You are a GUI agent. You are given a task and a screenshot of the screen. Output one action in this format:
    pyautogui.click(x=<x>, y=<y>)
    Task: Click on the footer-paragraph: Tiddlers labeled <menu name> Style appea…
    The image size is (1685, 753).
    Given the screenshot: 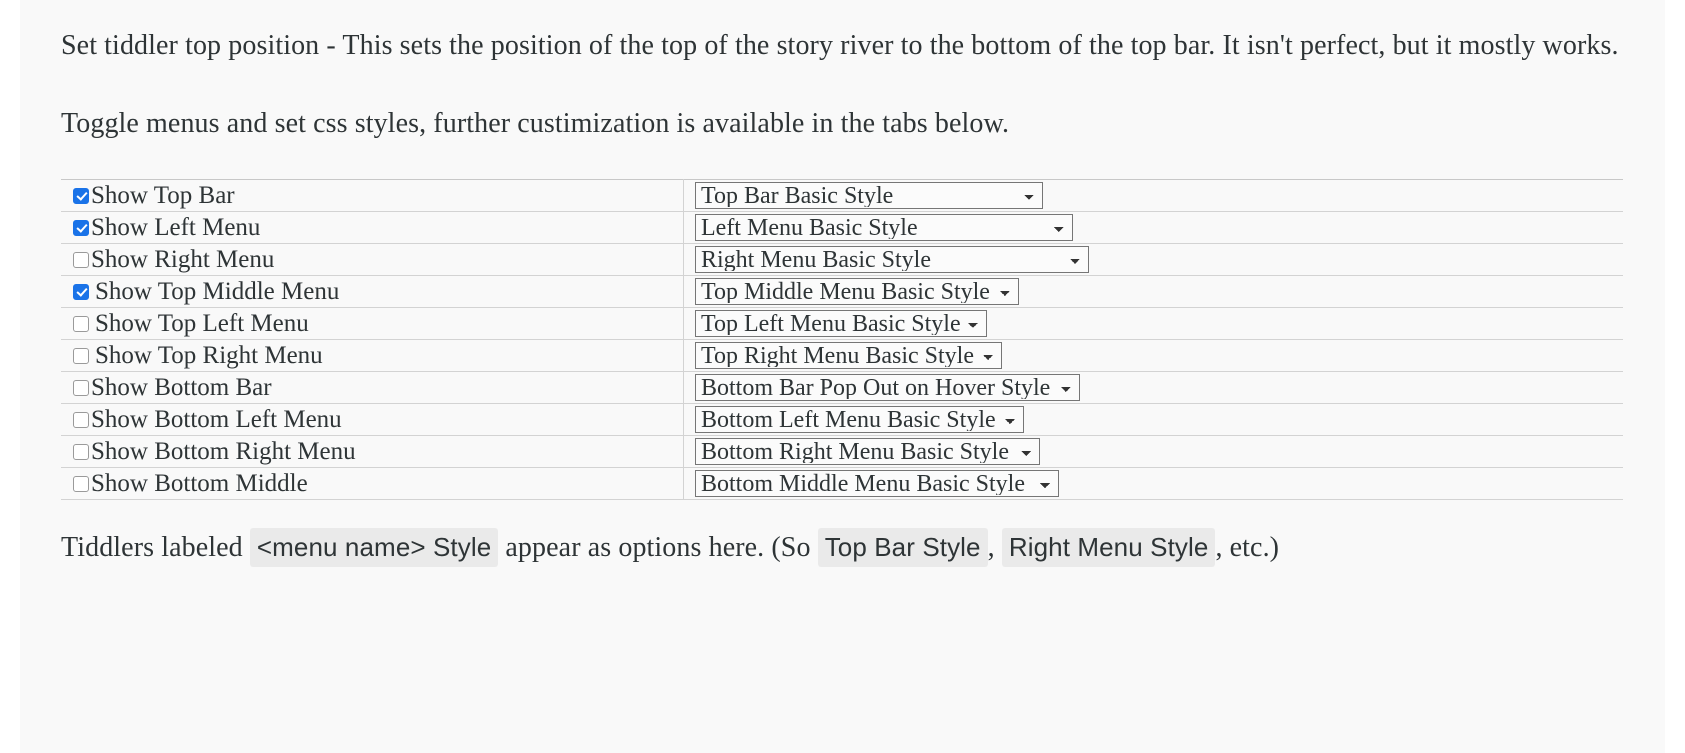 What is the action you would take?
    pyautogui.click(x=851, y=537)
    